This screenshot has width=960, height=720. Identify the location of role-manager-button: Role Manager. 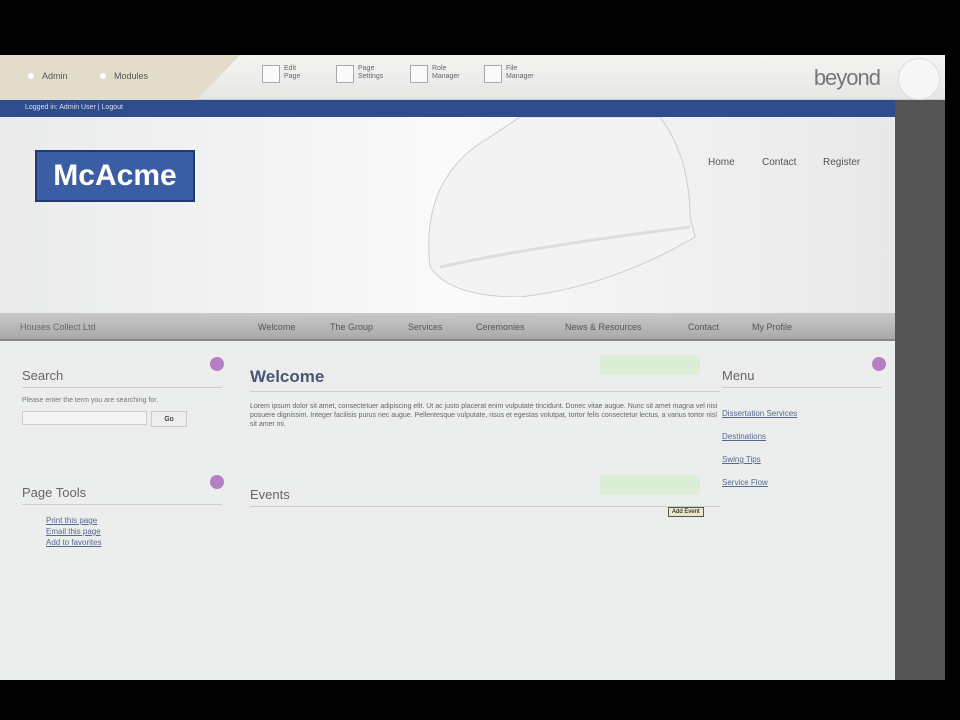
(435, 74).